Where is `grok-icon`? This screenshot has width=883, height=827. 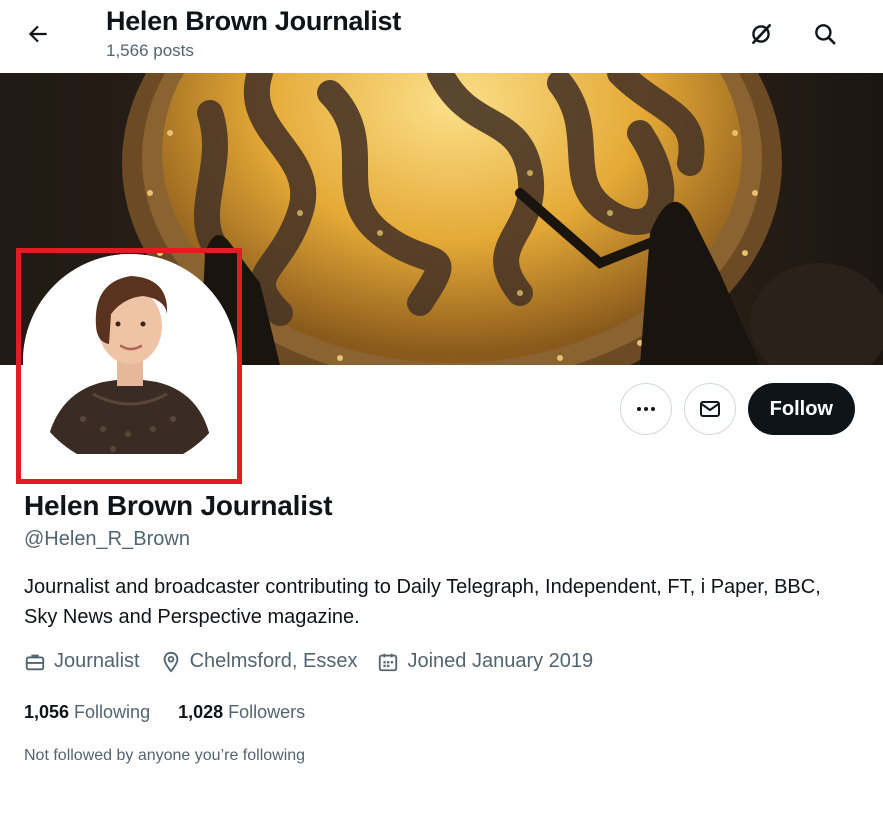
grok-icon is located at coordinates (761, 34).